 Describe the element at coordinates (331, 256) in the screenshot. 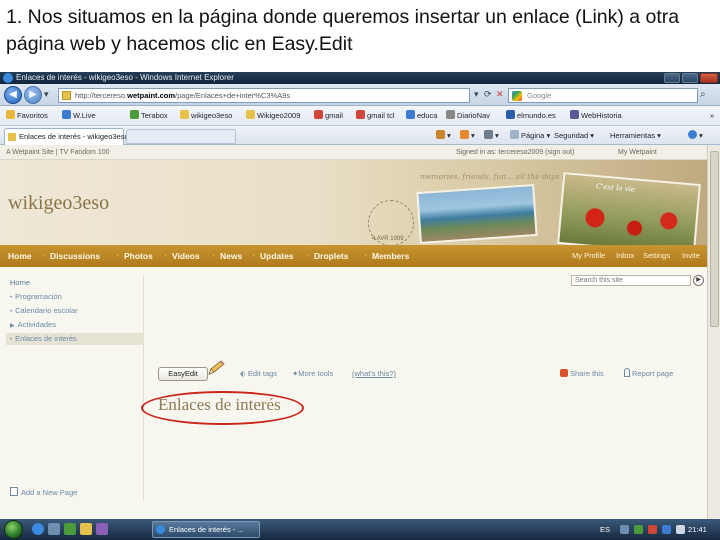

I see `nav-droplets: Droplets` at that location.